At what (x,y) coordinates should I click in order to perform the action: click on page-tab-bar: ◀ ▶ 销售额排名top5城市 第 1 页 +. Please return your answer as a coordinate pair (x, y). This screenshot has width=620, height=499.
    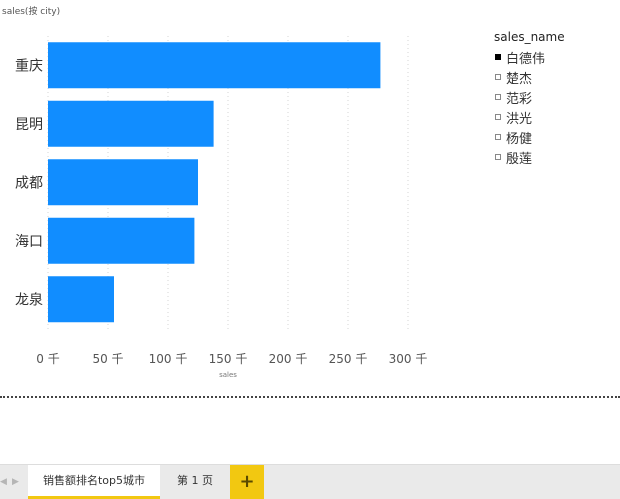
    Looking at the image, I should click on (310, 481).